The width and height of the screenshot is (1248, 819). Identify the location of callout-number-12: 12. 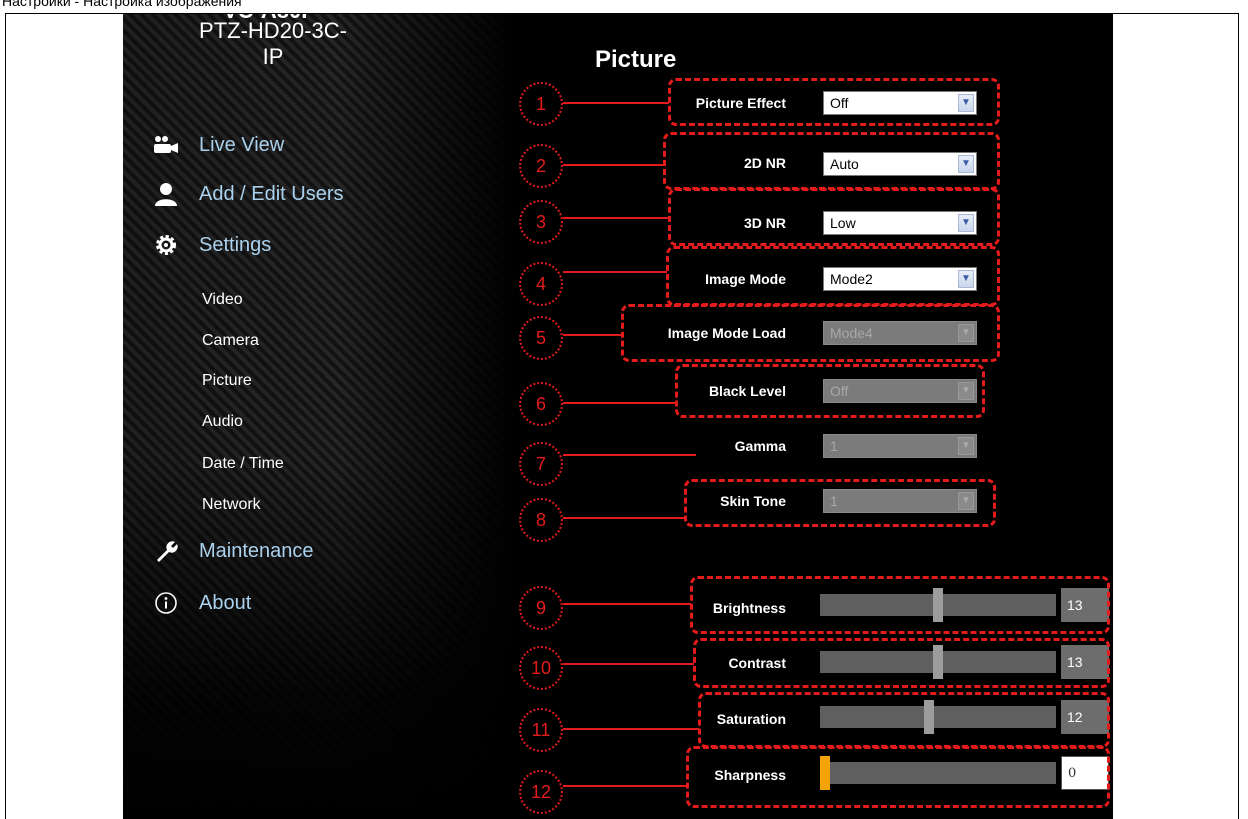
(541, 792).